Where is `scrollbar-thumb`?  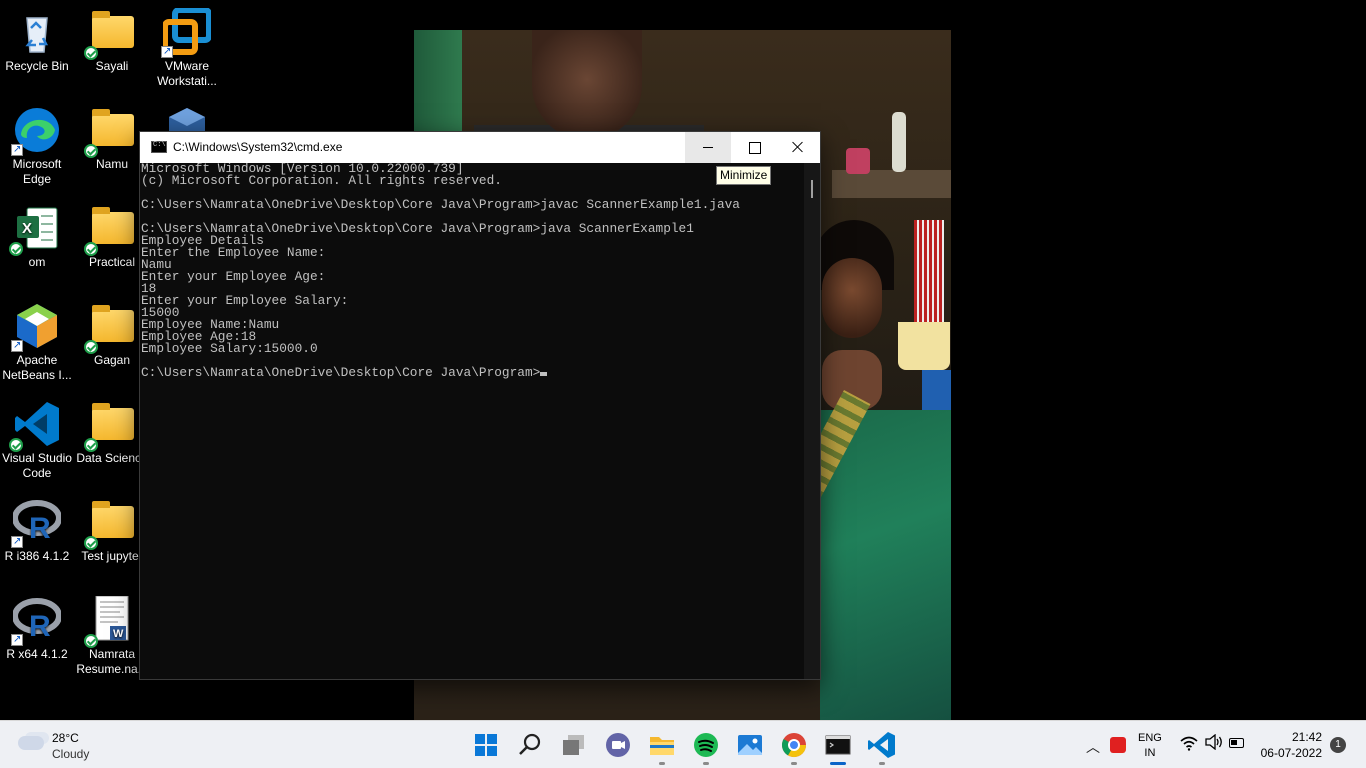 scrollbar-thumb is located at coordinates (812, 189).